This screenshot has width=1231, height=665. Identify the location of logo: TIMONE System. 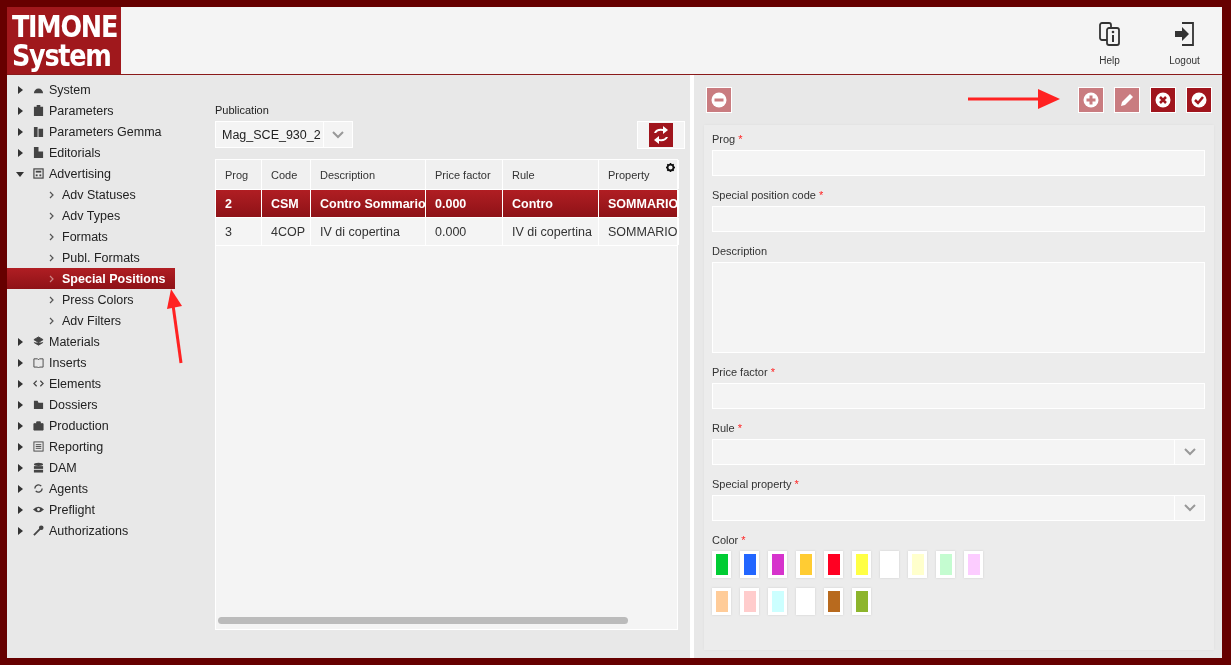
(64, 40).